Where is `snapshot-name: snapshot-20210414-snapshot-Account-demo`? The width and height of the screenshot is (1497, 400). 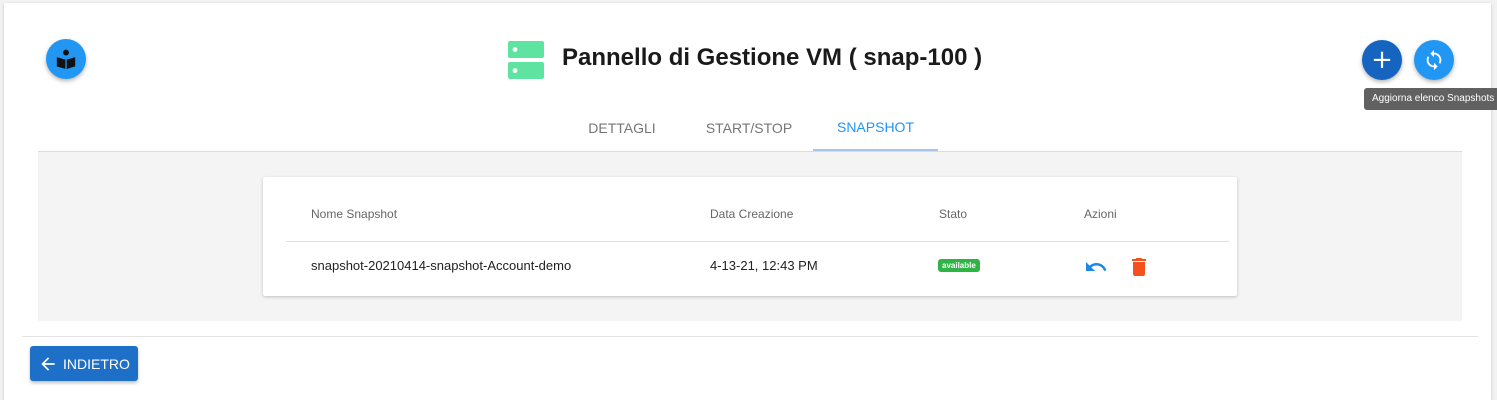 snapshot-name: snapshot-20210414-snapshot-Account-demo is located at coordinates (441, 265).